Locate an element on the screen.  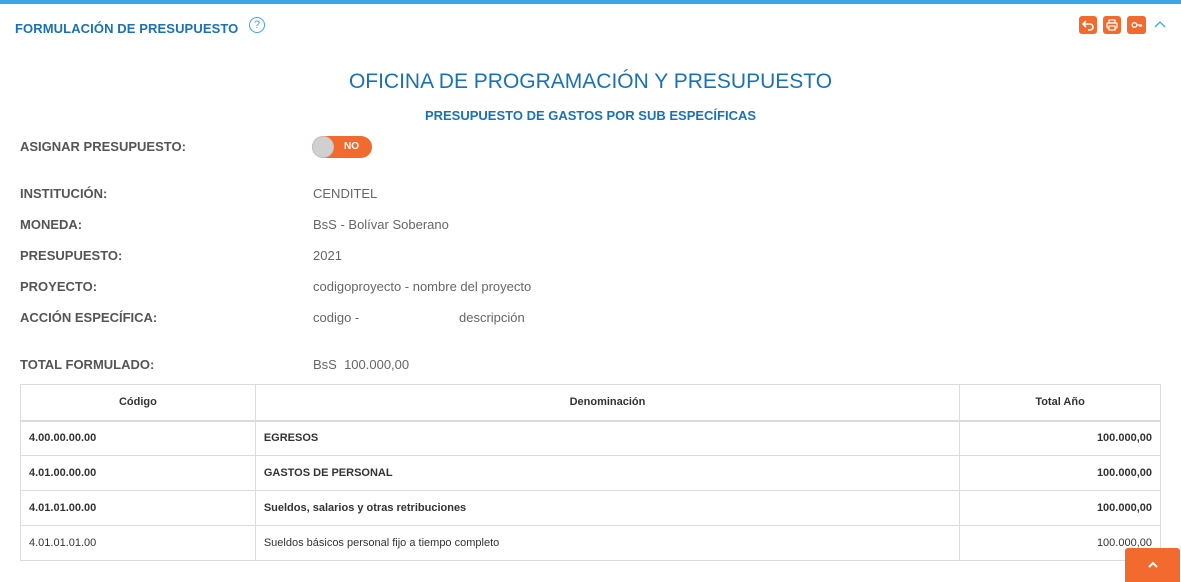
assign-budget-label: ASIGNAR PRESUPUESTO: is located at coordinates (103, 146).